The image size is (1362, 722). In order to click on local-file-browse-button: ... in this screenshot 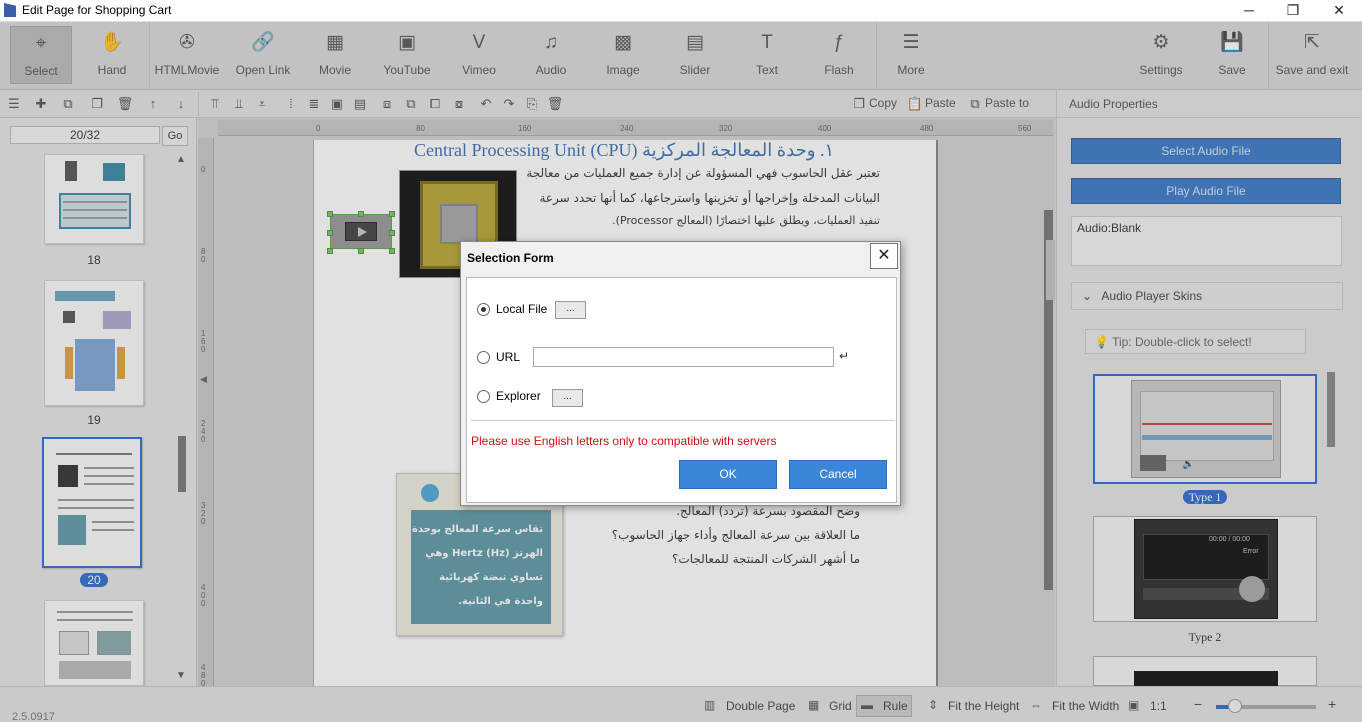, I will do `click(570, 310)`.